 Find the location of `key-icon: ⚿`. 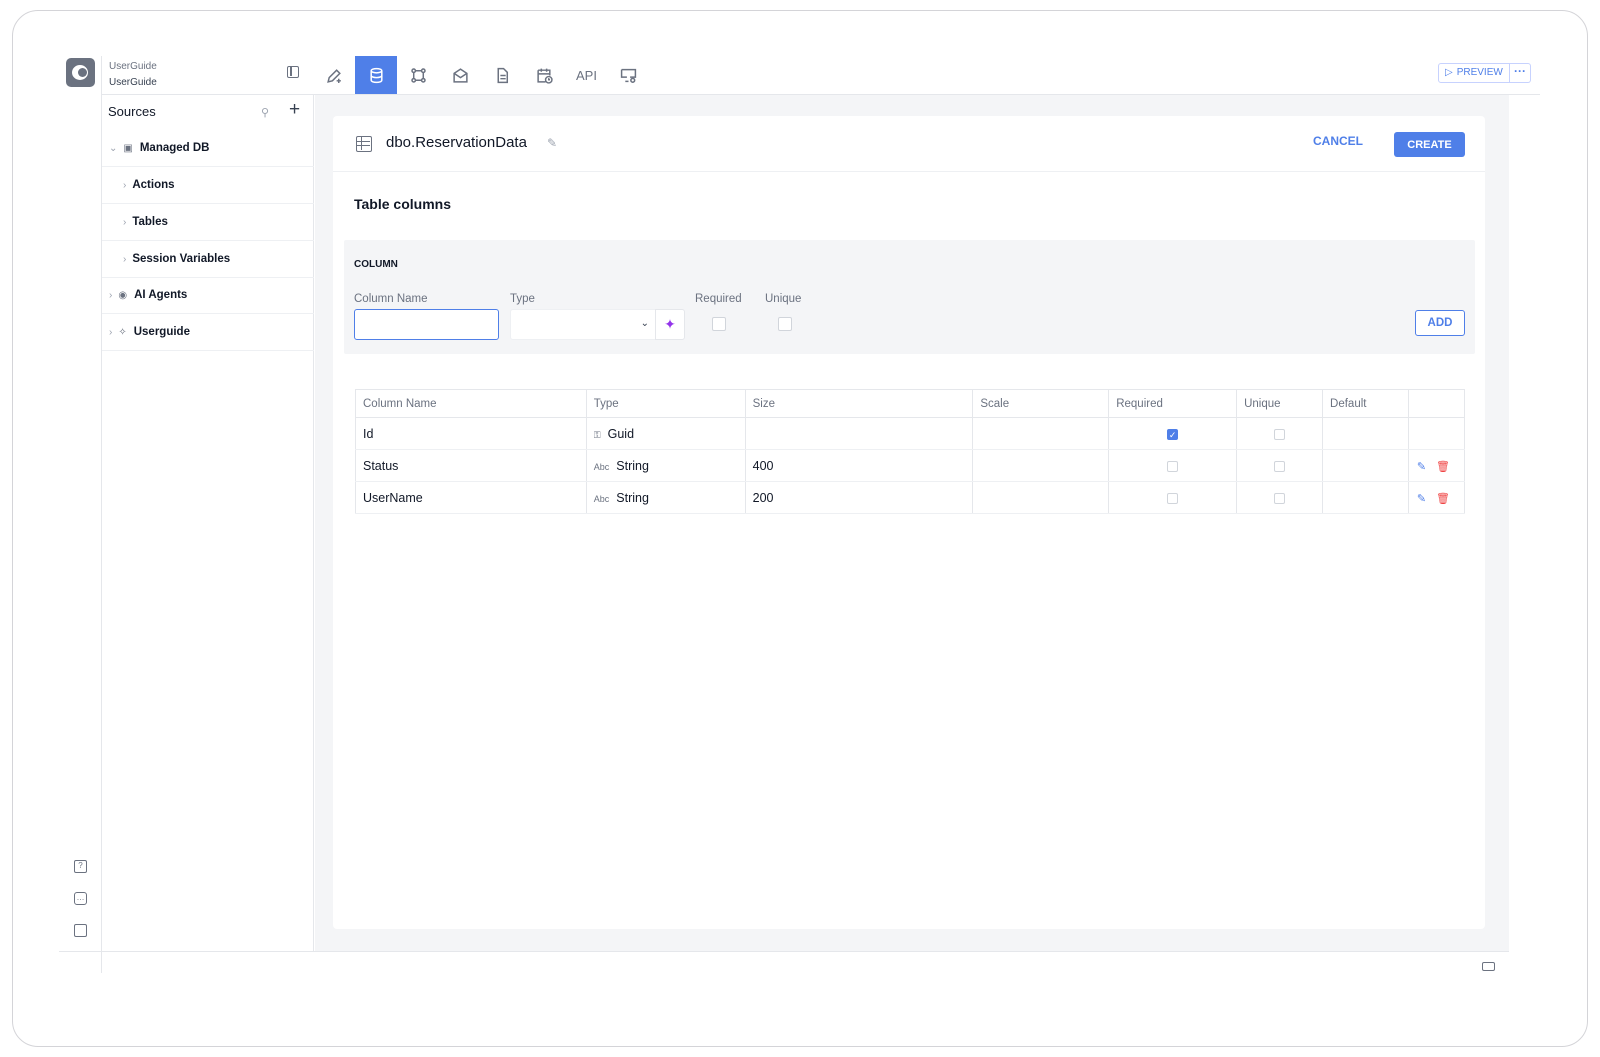

key-icon: ⚿ is located at coordinates (597, 434).